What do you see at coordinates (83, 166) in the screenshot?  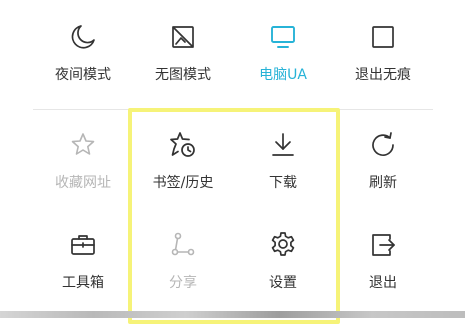 I see `menu-item-bookmark-site: 收藏网址` at bounding box center [83, 166].